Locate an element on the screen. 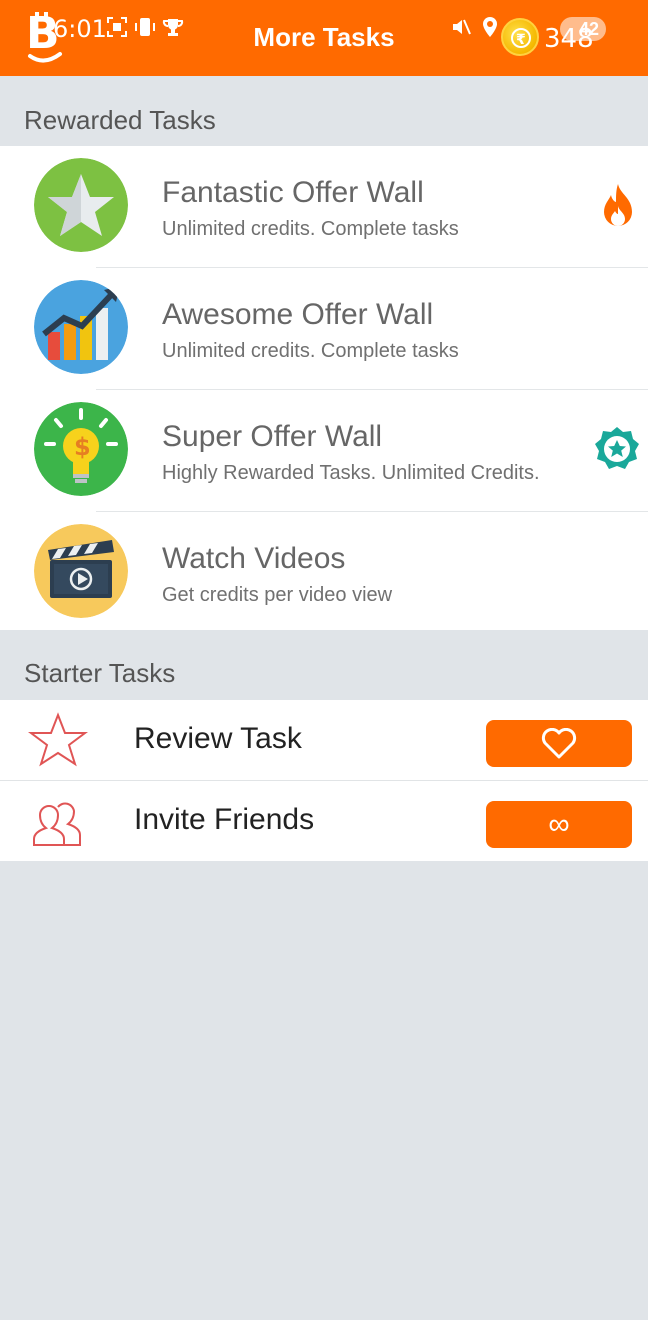 The width and height of the screenshot is (648, 1320). task-name: Super Offer Wall is located at coordinates (272, 436).